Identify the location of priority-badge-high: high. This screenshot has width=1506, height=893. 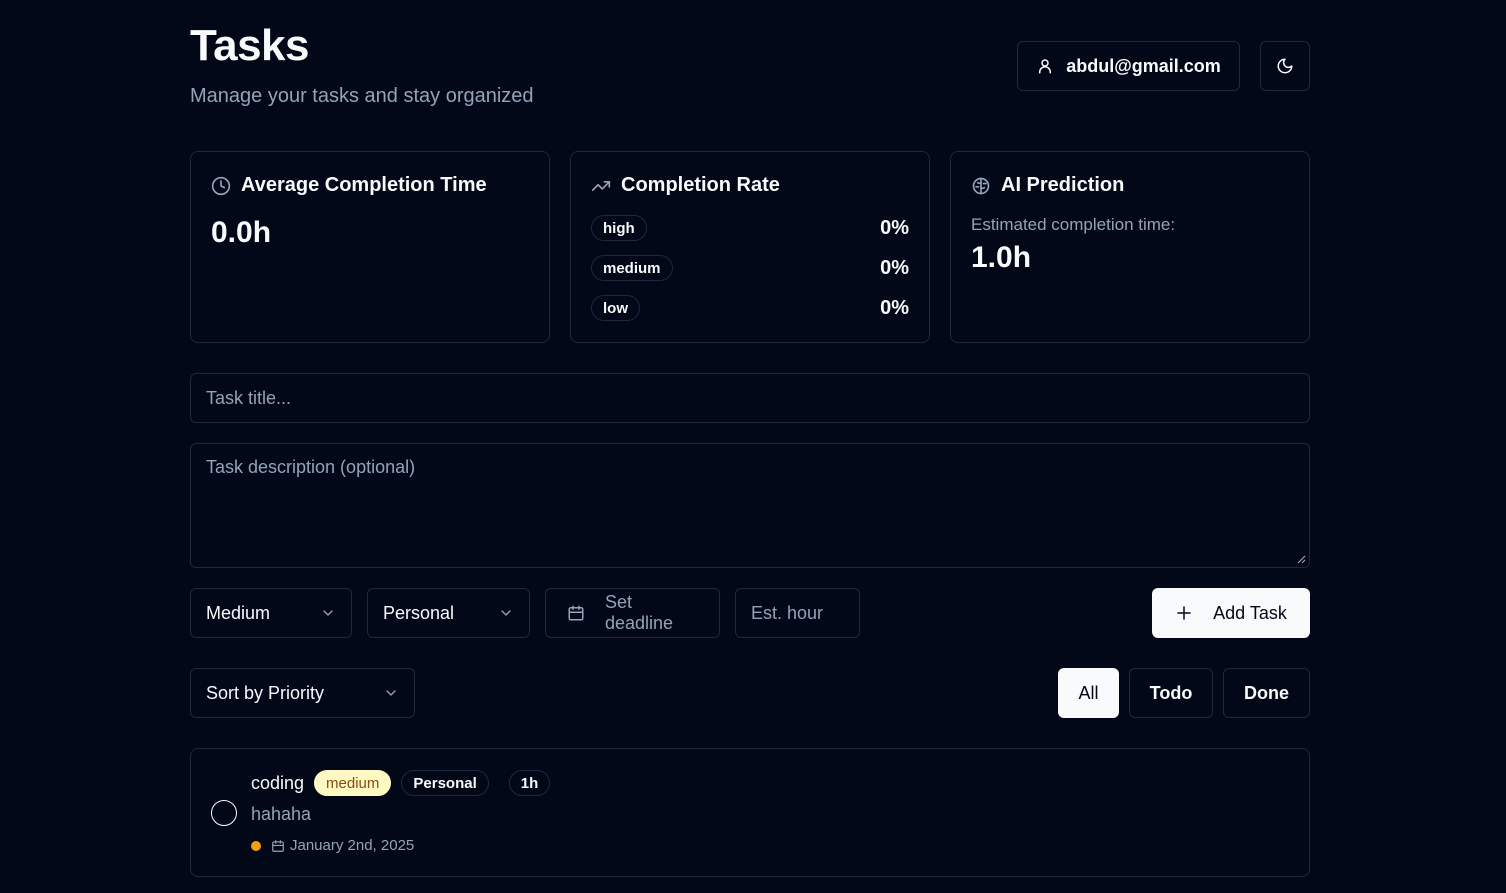
(619, 228).